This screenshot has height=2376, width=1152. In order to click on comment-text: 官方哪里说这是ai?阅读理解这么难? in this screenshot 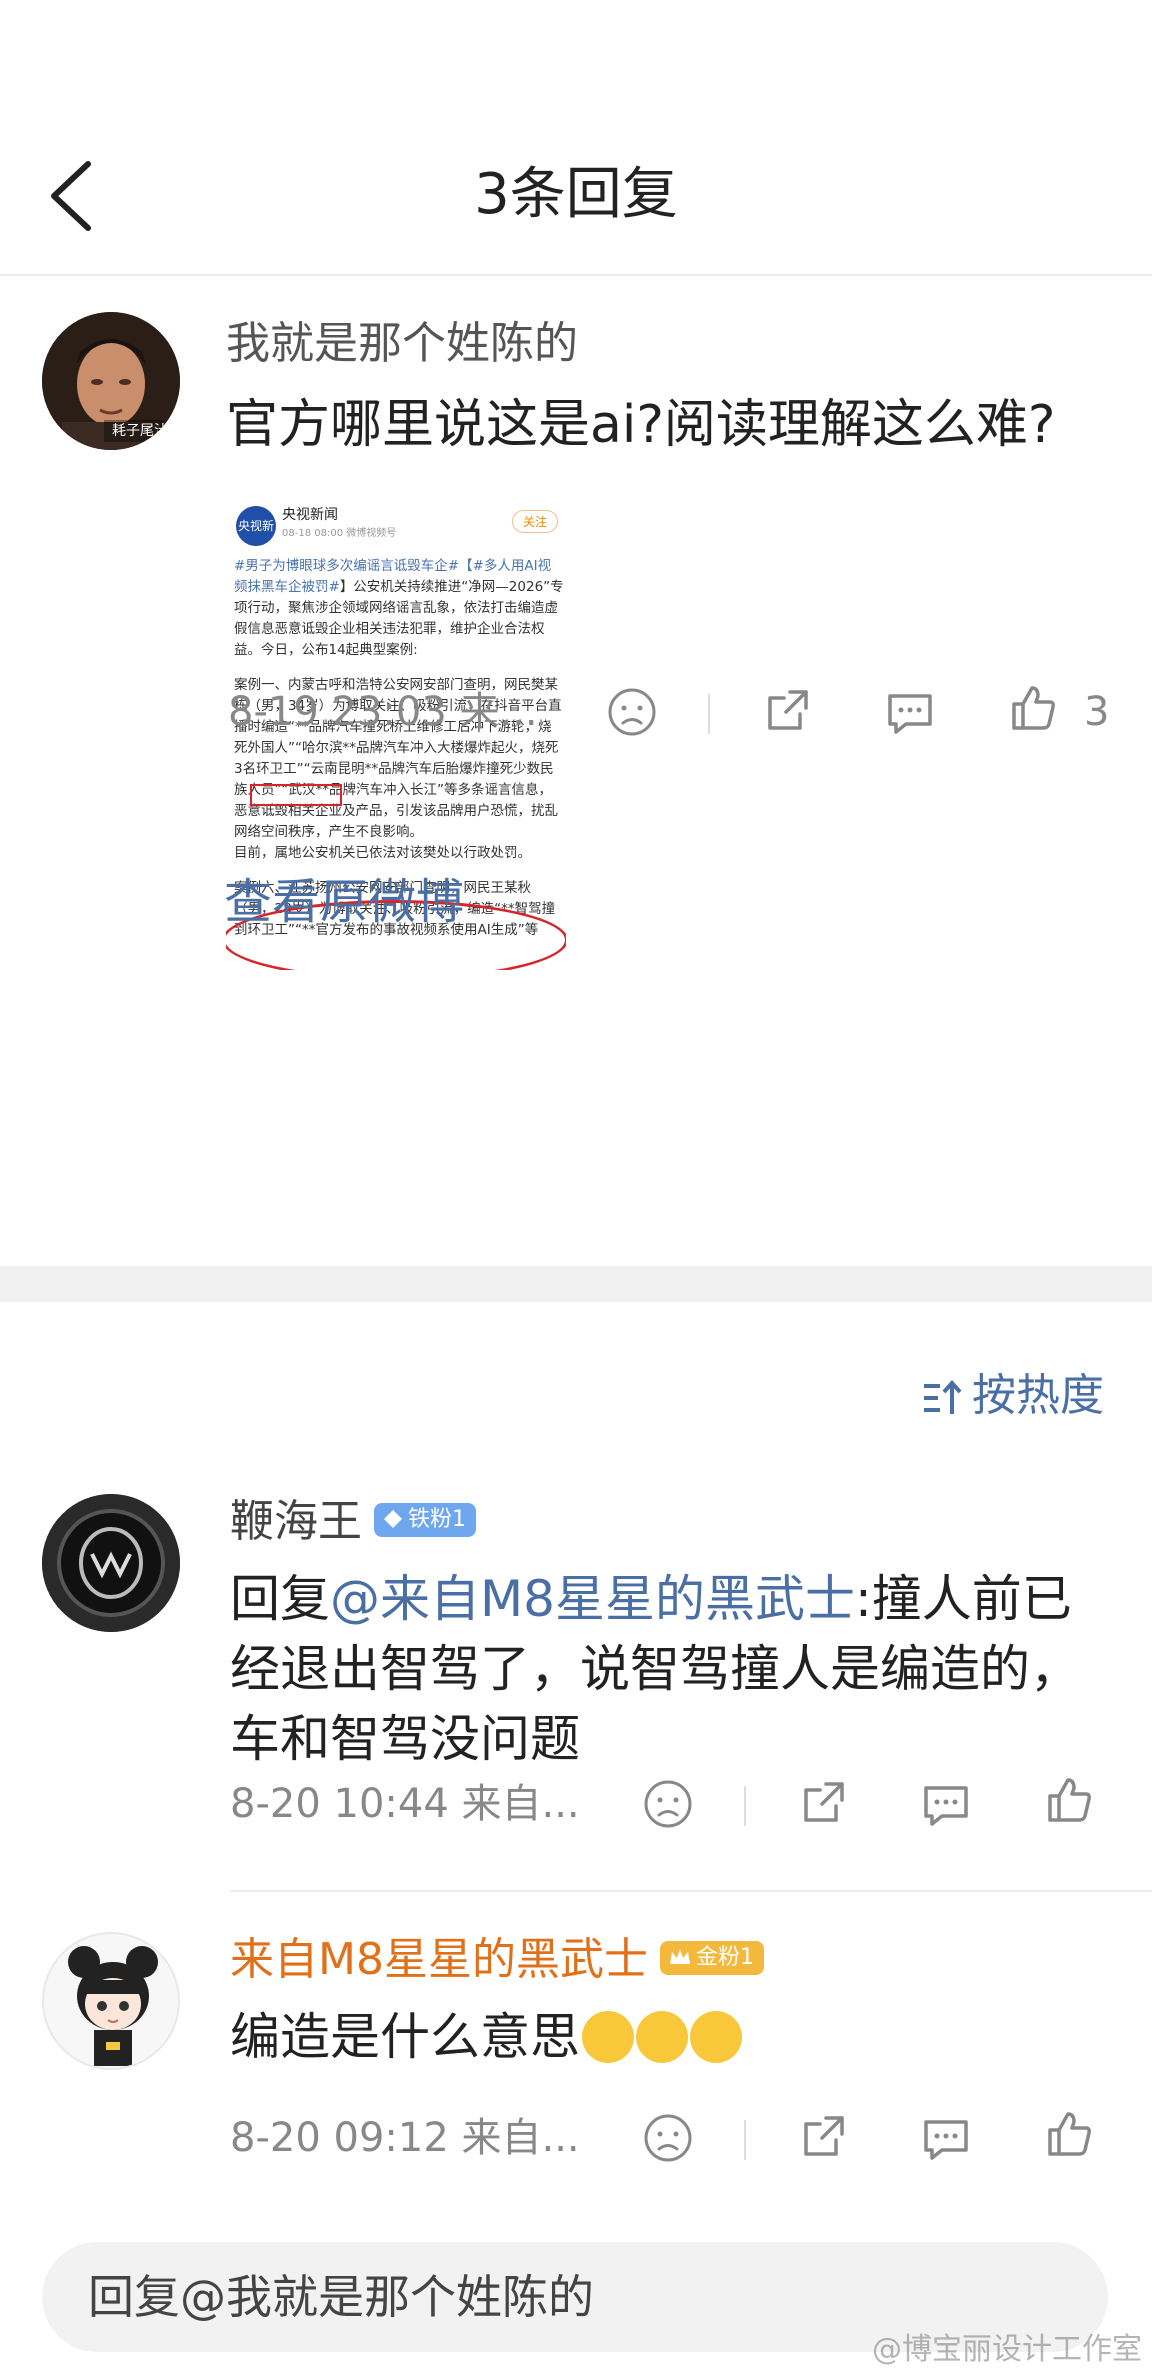, I will do `click(641, 425)`.